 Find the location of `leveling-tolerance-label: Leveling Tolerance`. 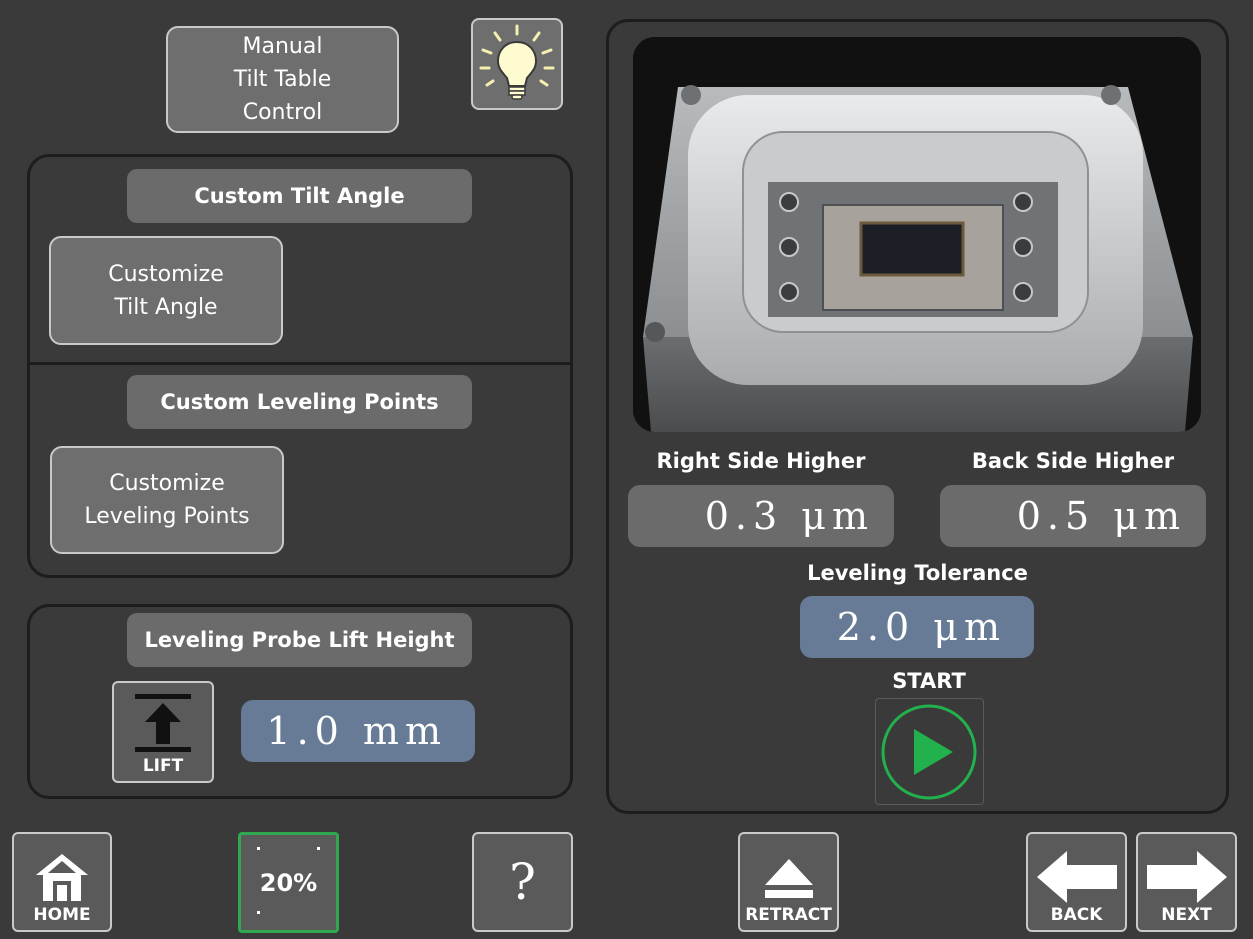

leveling-tolerance-label: Leveling Tolerance is located at coordinates (917, 573).